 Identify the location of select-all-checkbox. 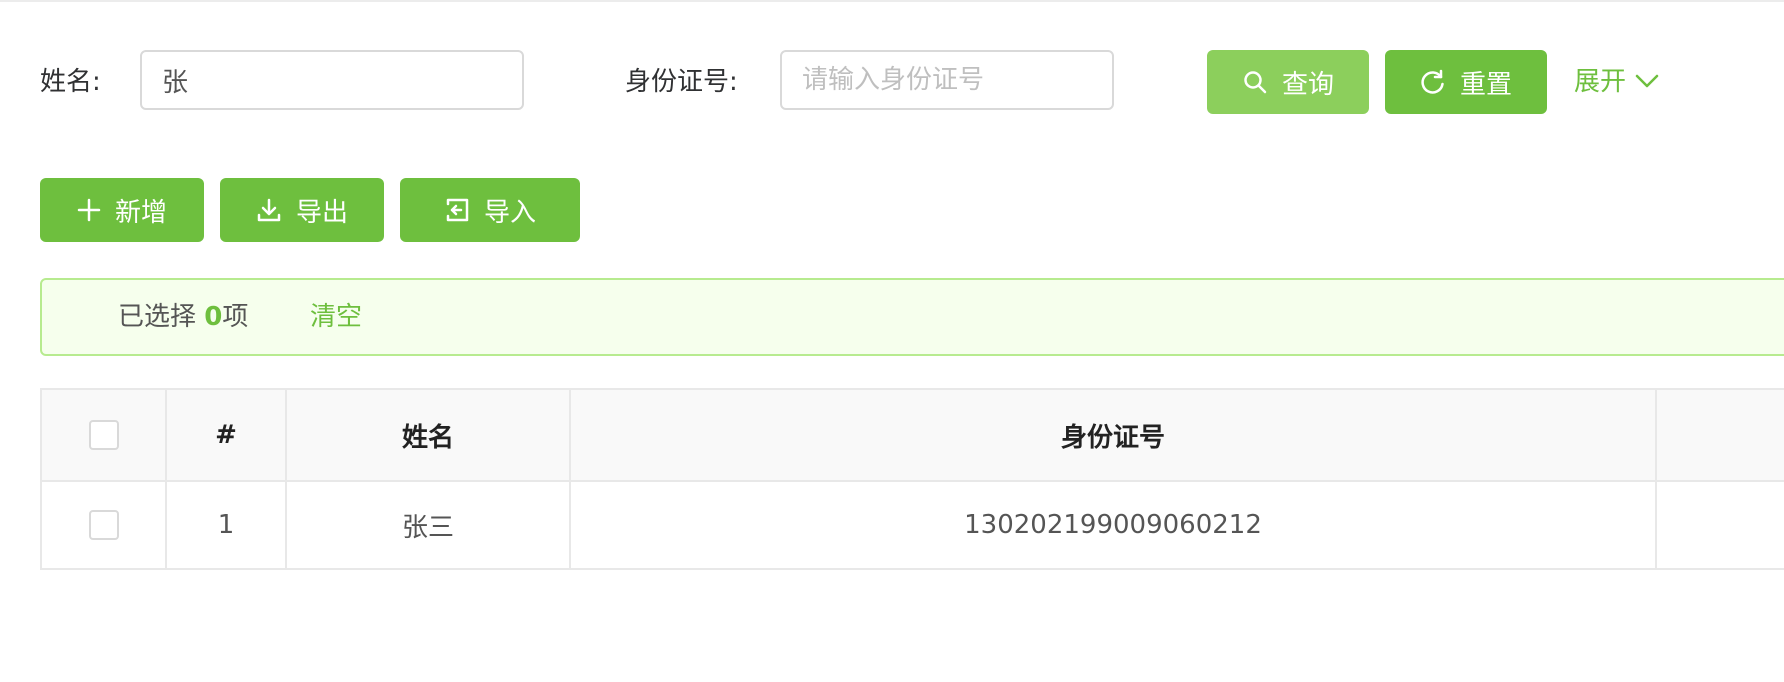
(103, 435).